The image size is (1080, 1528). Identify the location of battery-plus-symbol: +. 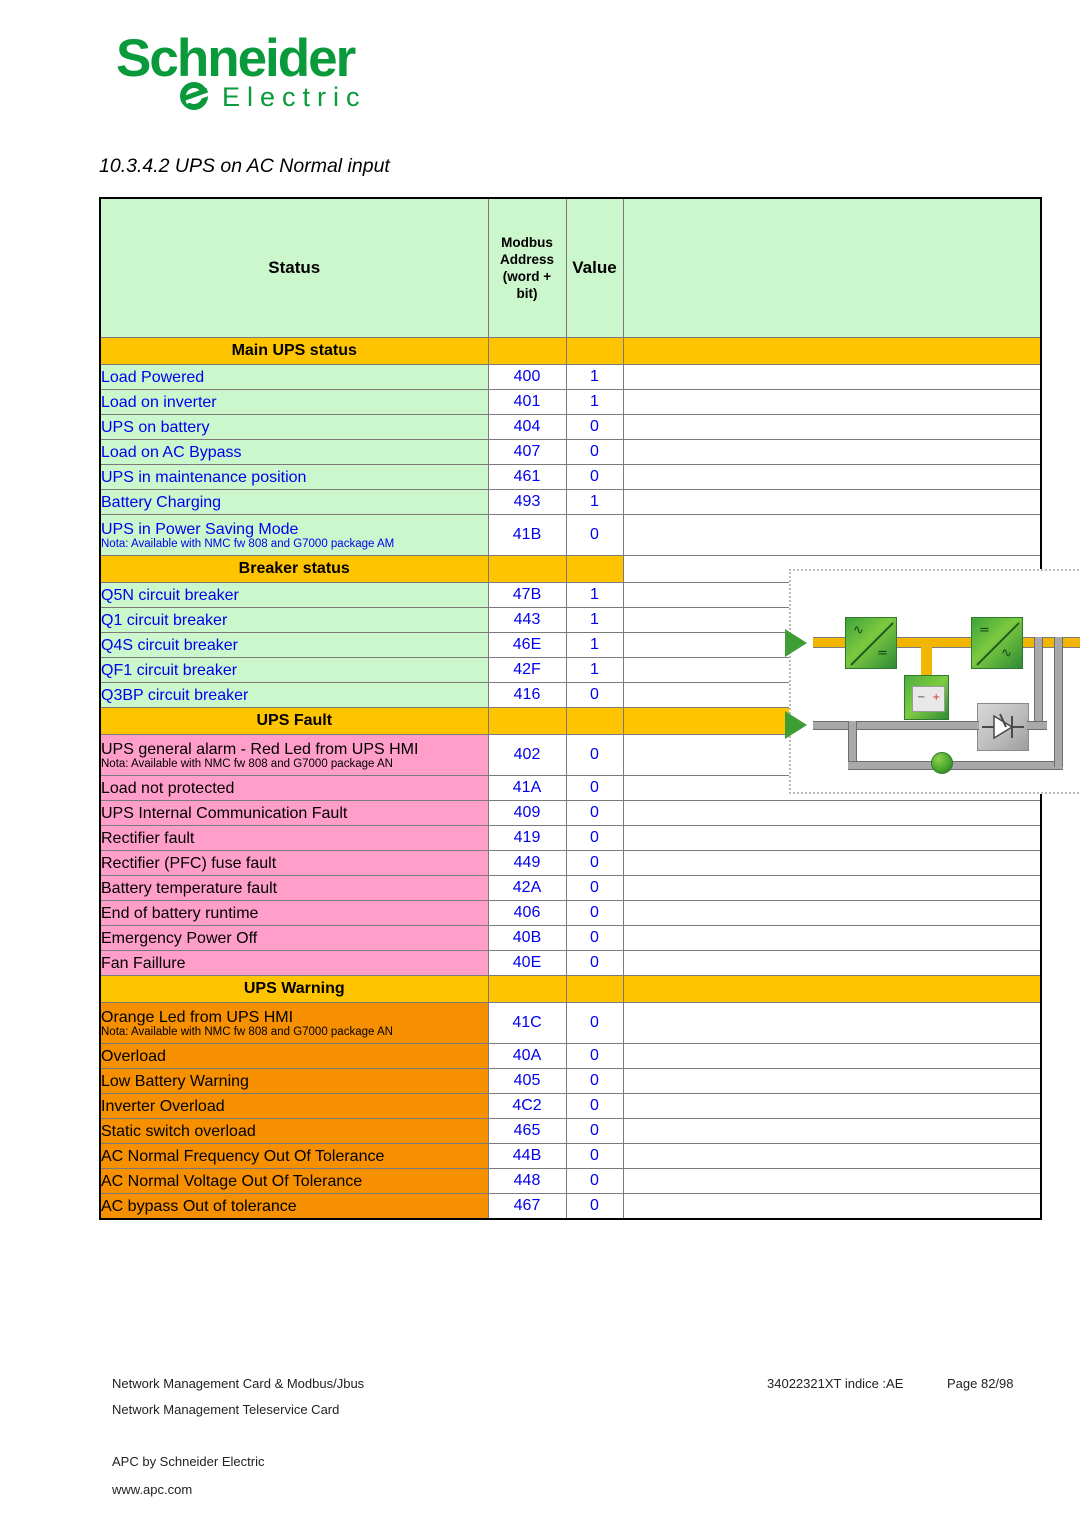
(936, 697).